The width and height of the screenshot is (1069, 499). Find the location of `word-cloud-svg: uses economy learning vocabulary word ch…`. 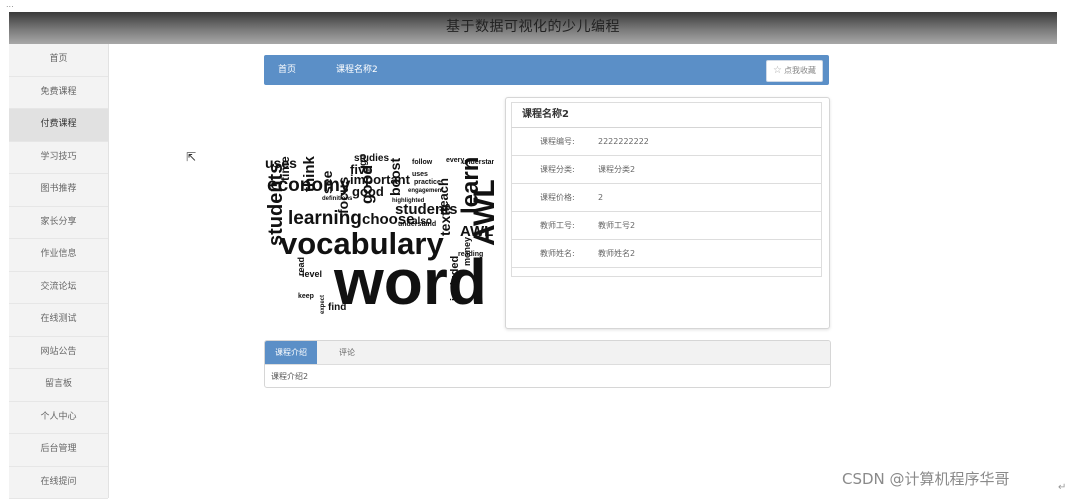

word-cloud-svg: uses economy learning vocabulary word ch… is located at coordinates (378, 212).